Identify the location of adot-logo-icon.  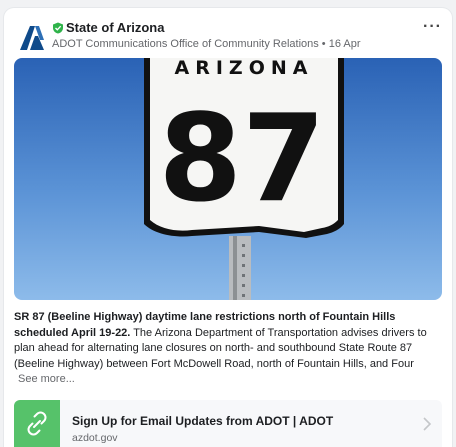
(32, 38).